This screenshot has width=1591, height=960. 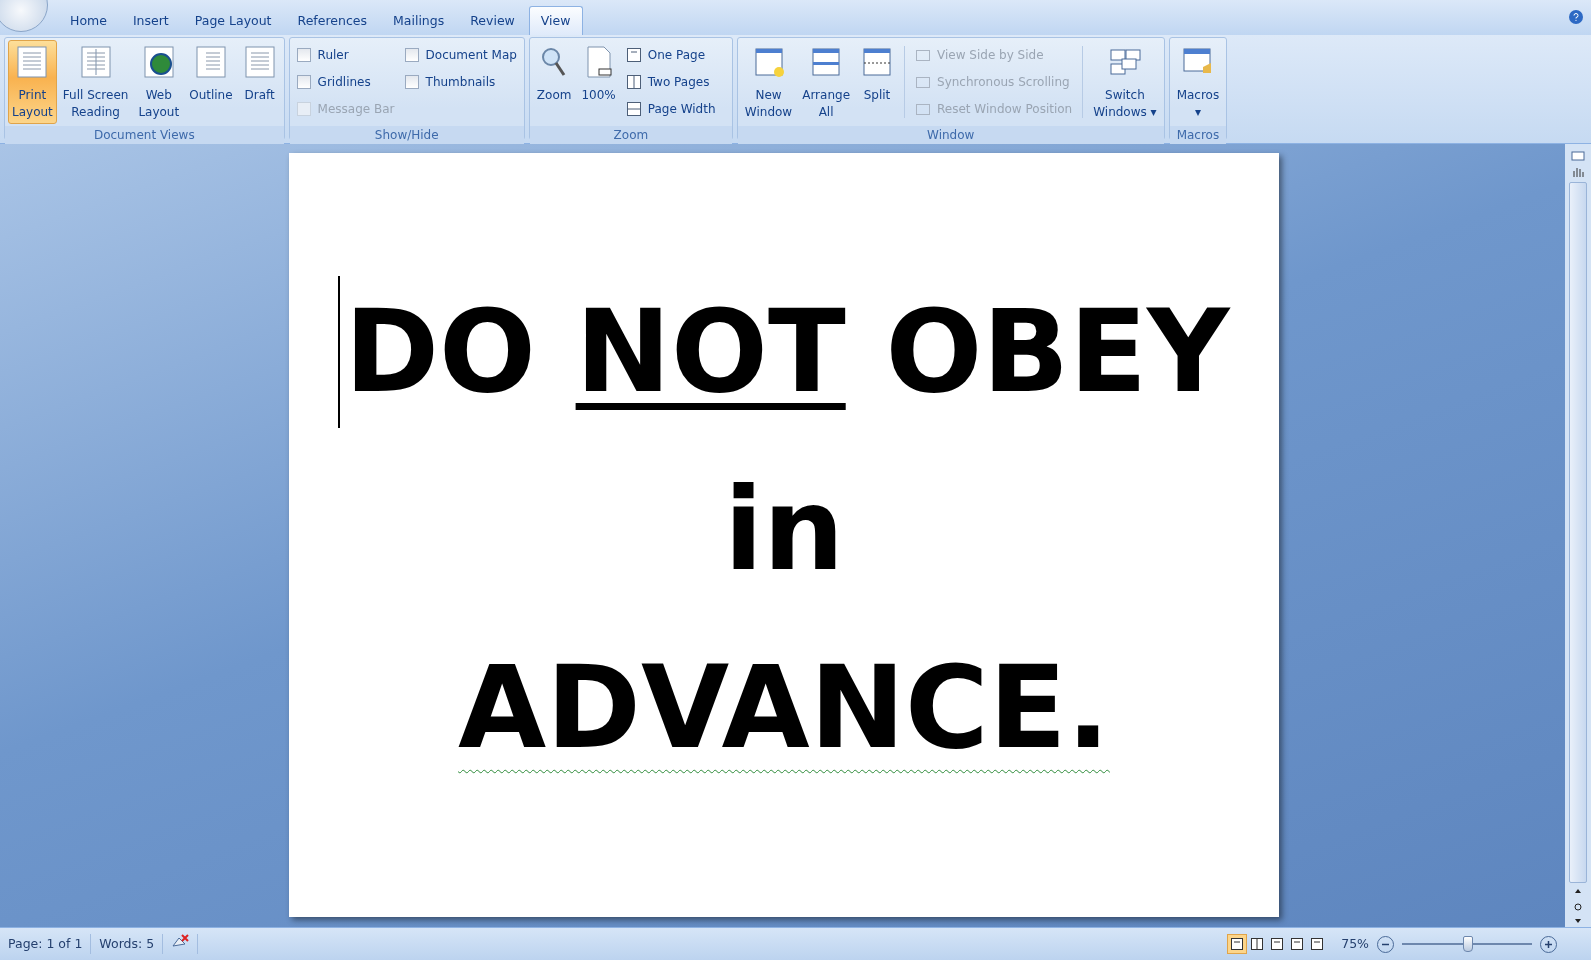 I want to click on document-text: DO NOT OBEY, so click(x=787, y=352).